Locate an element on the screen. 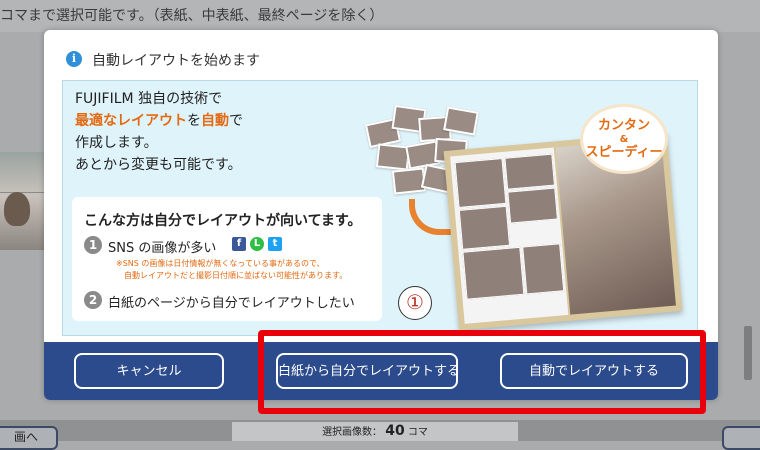 The width and height of the screenshot is (760, 450). dialog-header: i 自動レイアウトを始めます is located at coordinates (381, 55).